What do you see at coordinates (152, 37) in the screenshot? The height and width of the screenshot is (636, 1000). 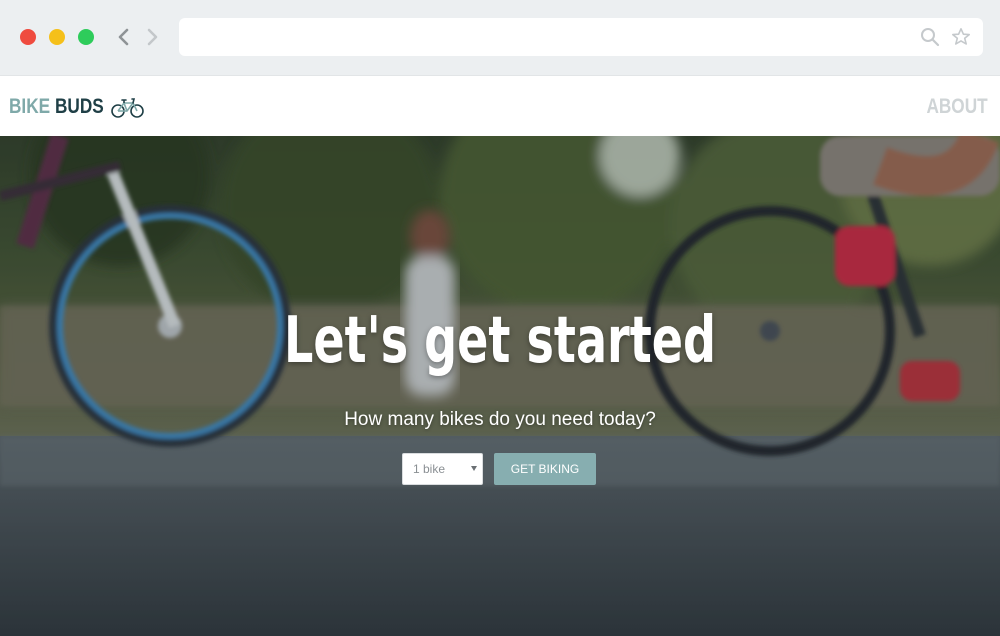 I see `chevron-right-icon` at bounding box center [152, 37].